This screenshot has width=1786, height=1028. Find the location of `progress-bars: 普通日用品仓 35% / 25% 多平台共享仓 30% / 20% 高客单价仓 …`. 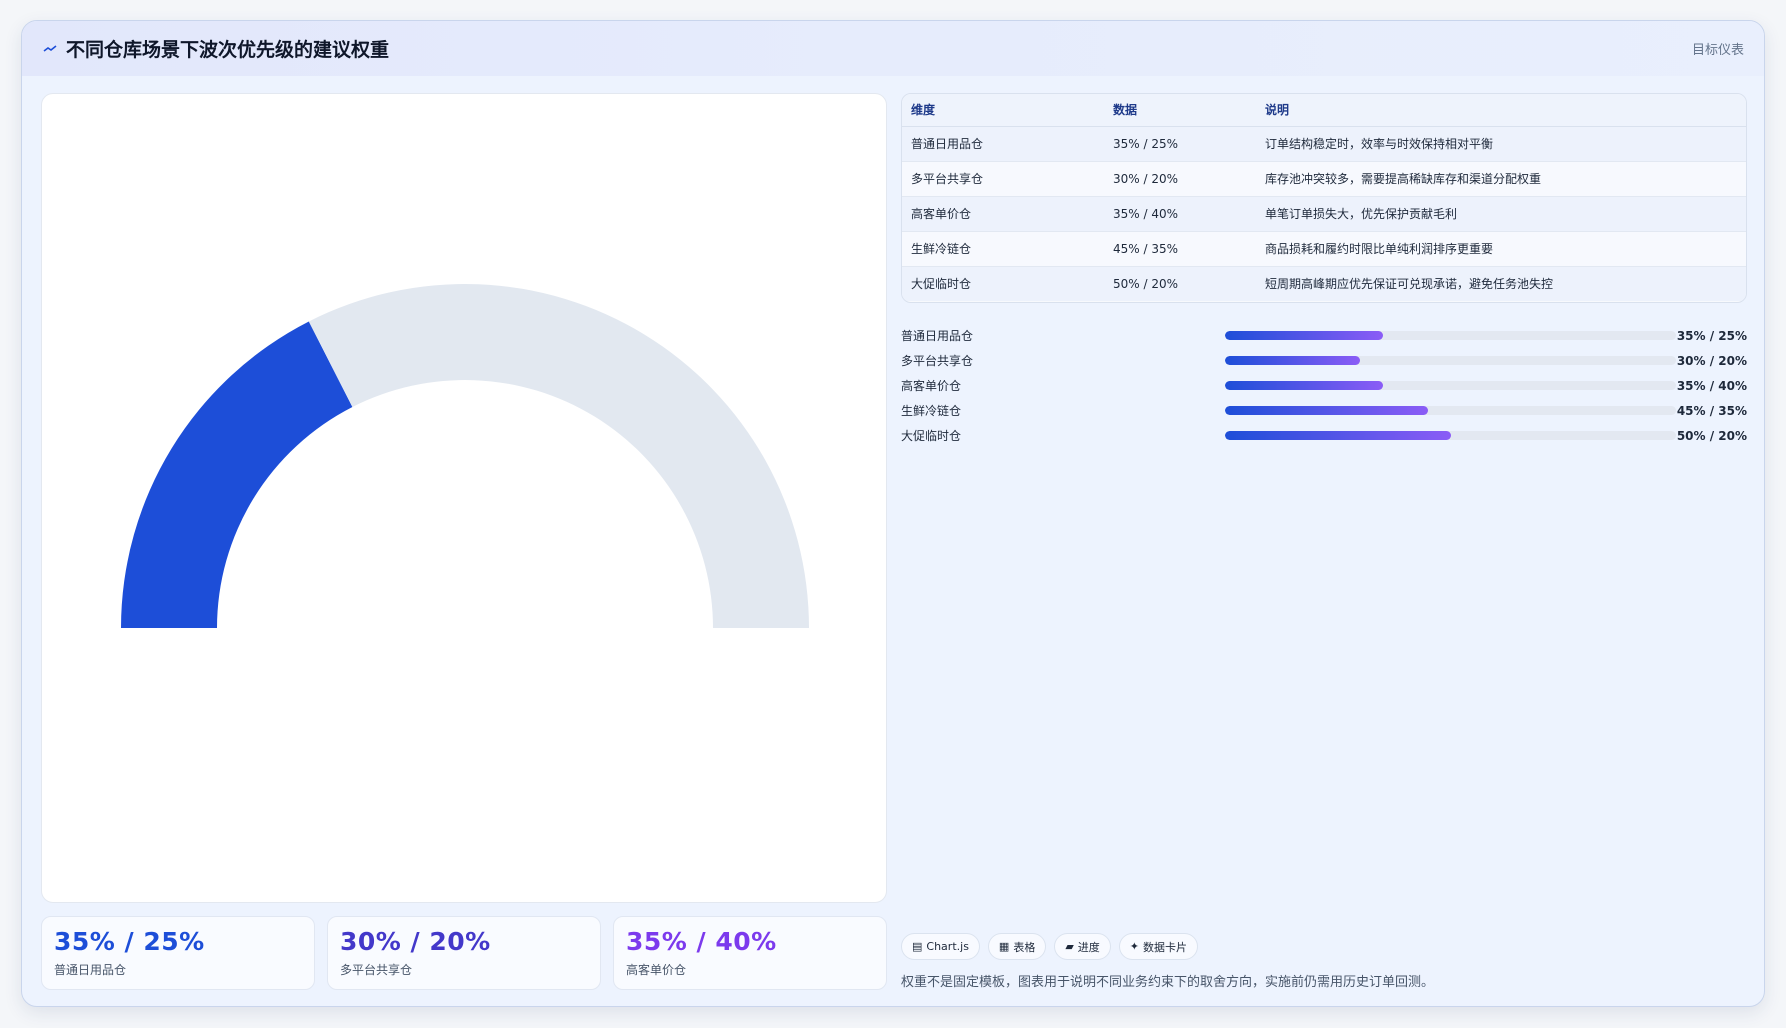

progress-bars: 普通日用品仓 35% / 25% 多平台共享仓 30% / 20% 高客单价仓 … is located at coordinates (1324, 385).